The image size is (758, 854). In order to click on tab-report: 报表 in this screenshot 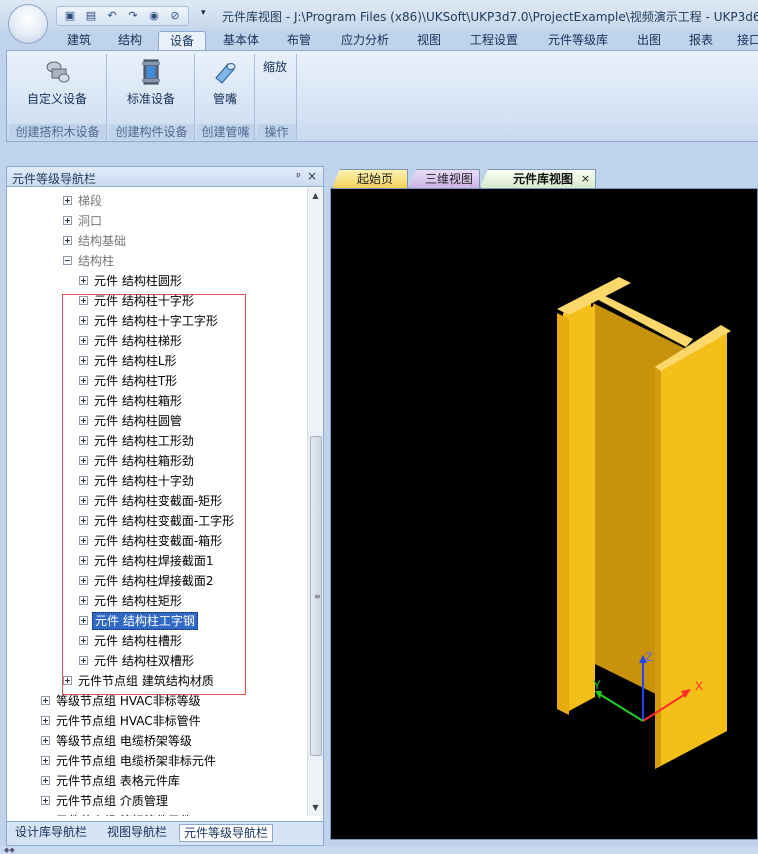, I will do `click(701, 40)`.